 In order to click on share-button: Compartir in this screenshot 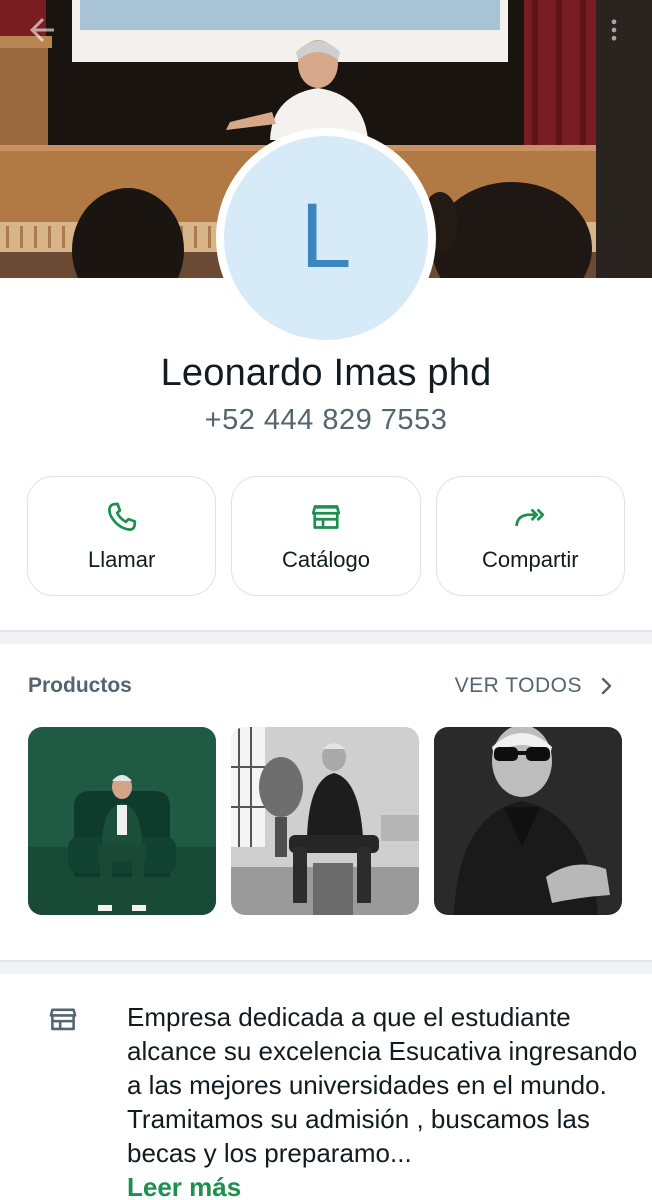, I will do `click(530, 536)`.